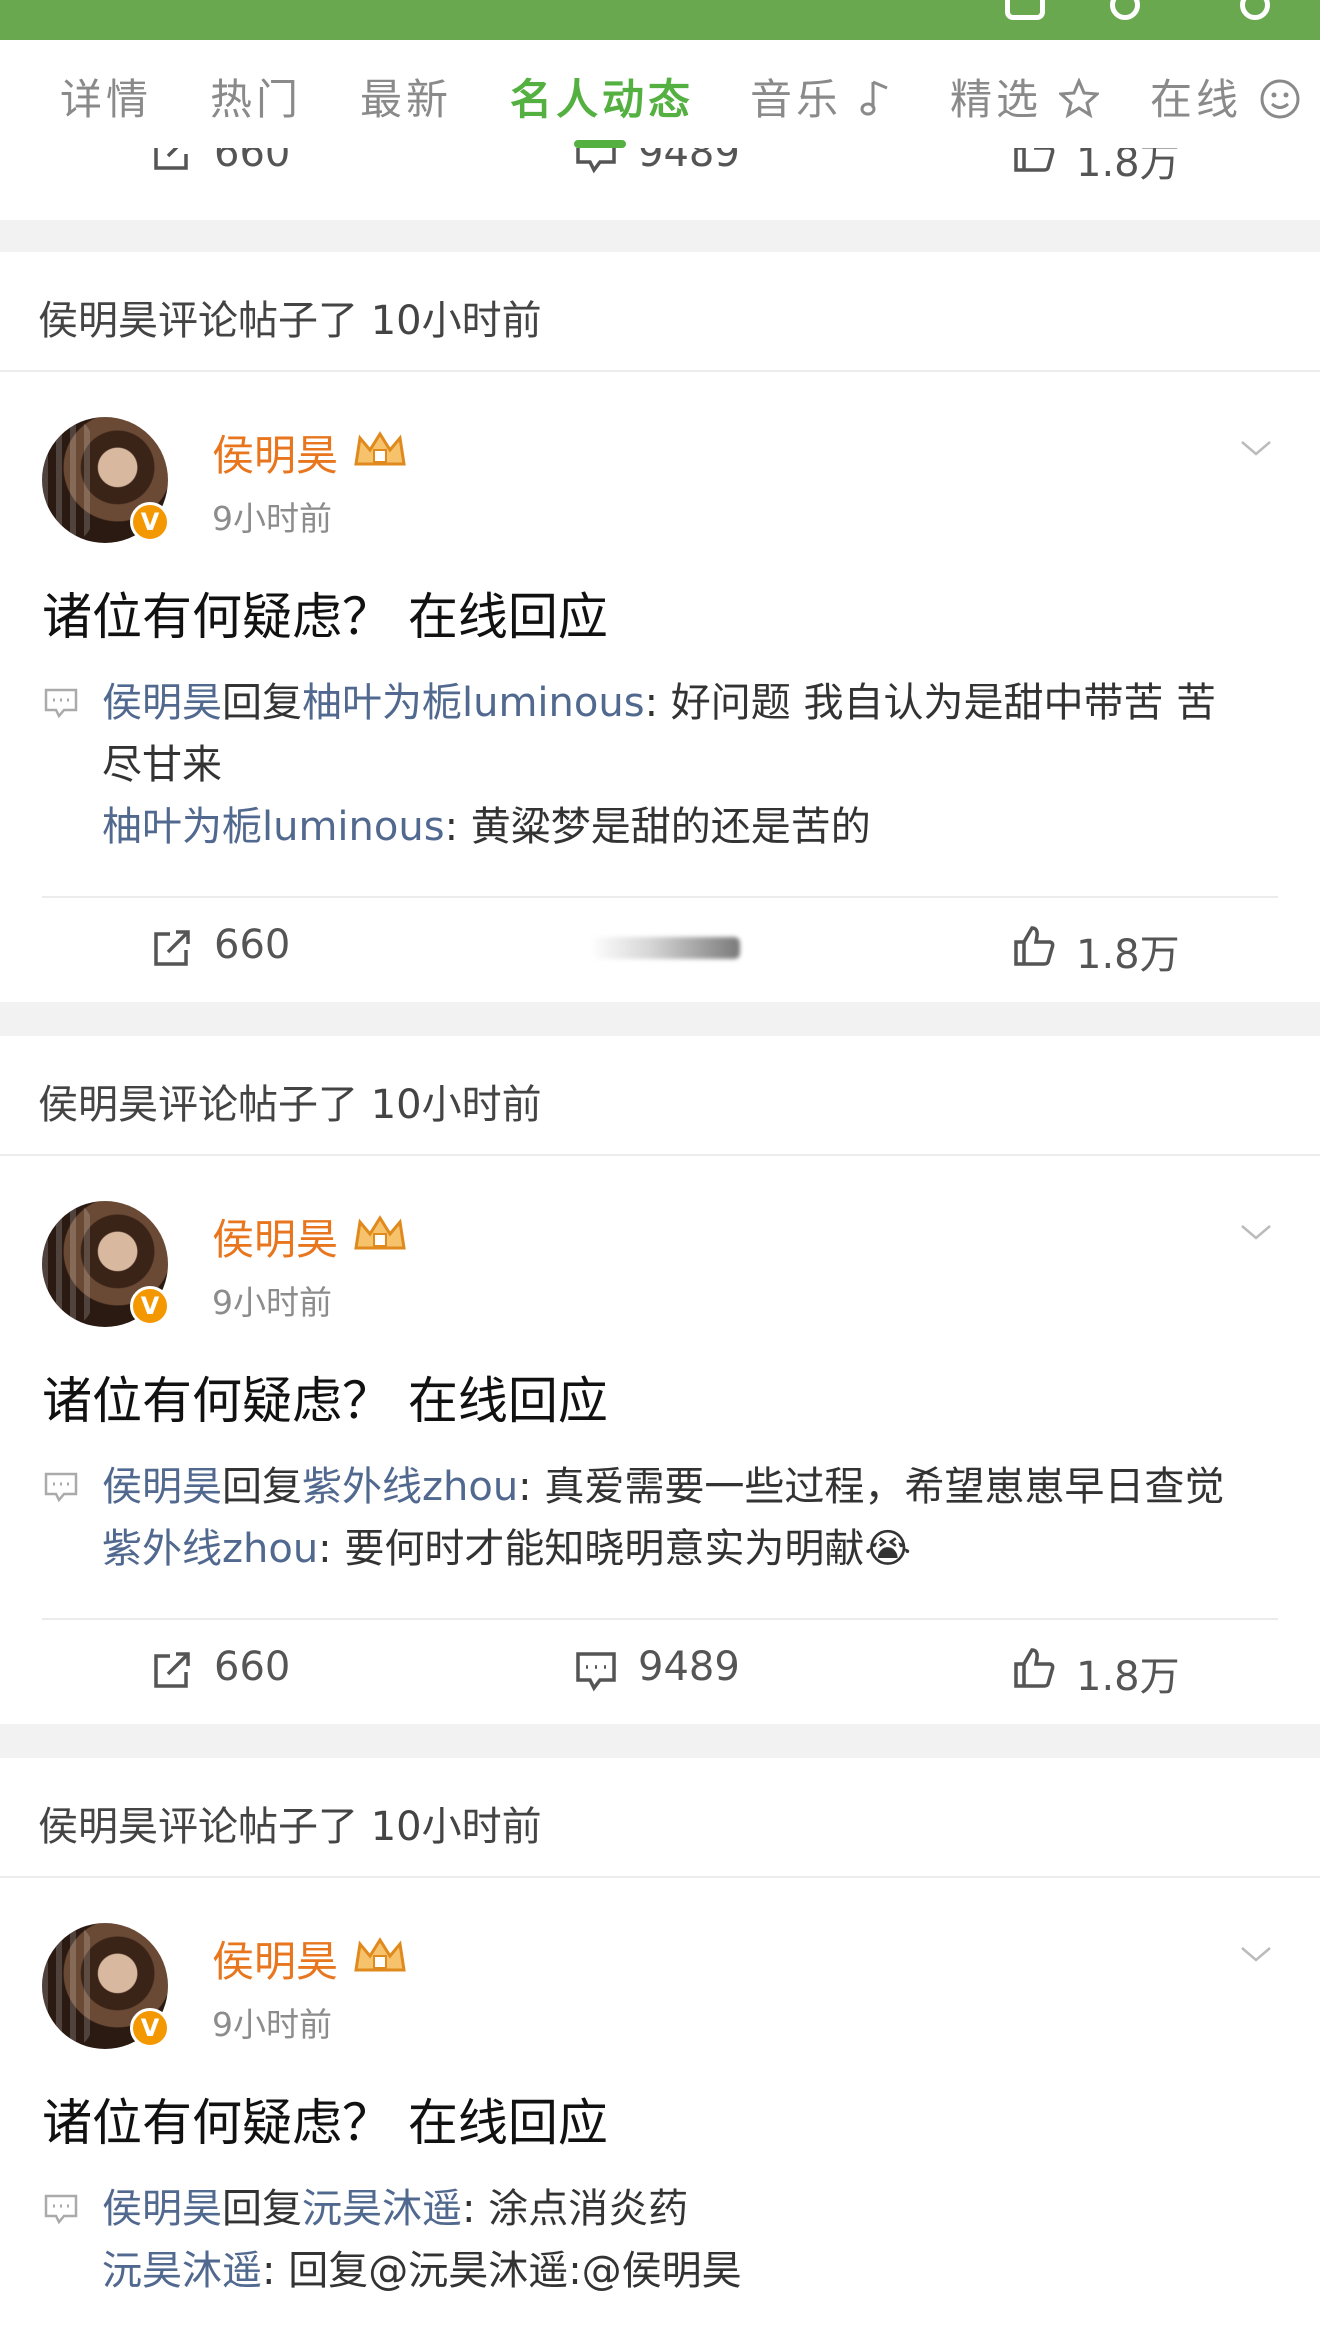 This screenshot has width=1320, height=2347. What do you see at coordinates (106, 96) in the screenshot?
I see `tab-details: 详情` at bounding box center [106, 96].